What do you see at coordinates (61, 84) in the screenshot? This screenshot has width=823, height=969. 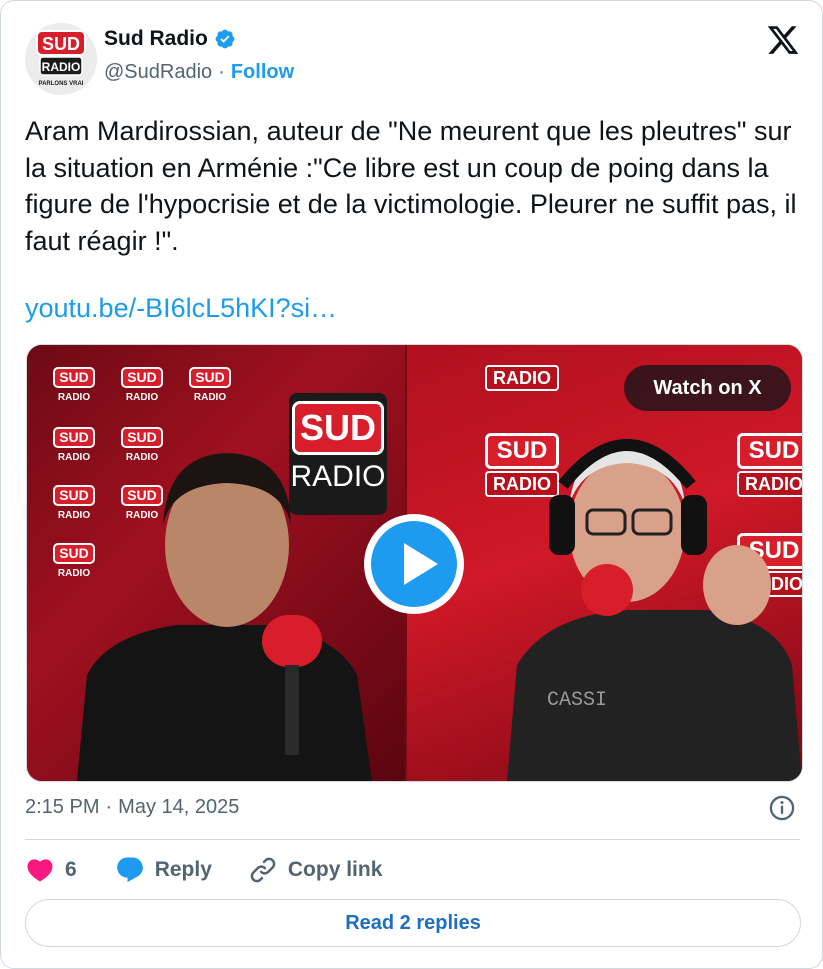 I see `svg-text: PARLONS VRAI` at bounding box center [61, 84].